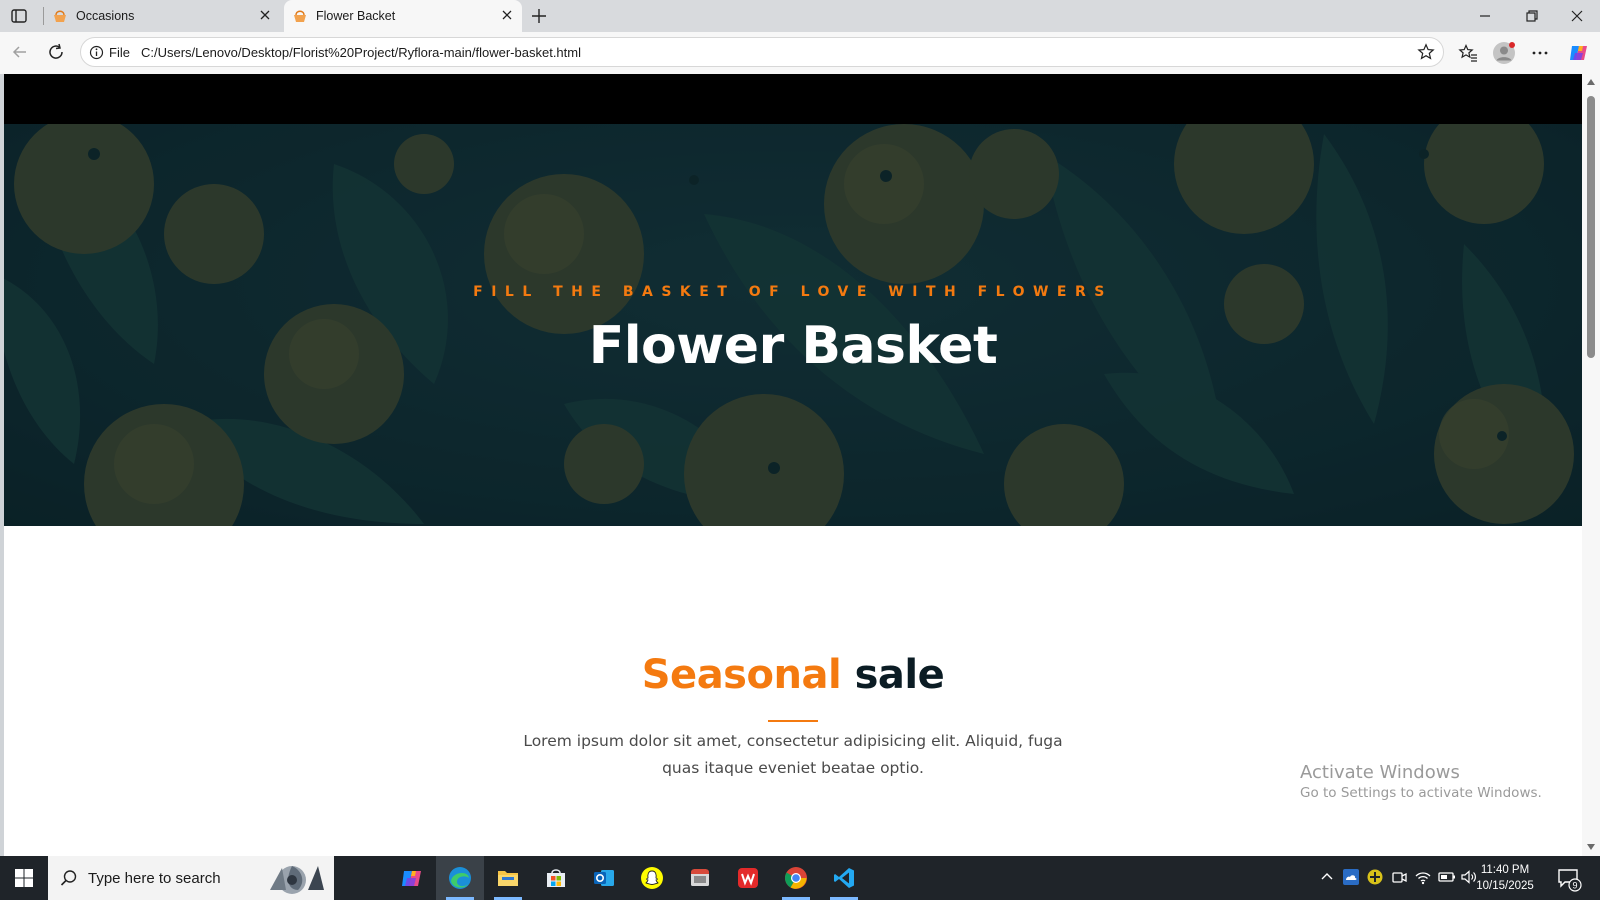 The image size is (1600, 900). I want to click on tab-occasions: Occasions, so click(162, 16).